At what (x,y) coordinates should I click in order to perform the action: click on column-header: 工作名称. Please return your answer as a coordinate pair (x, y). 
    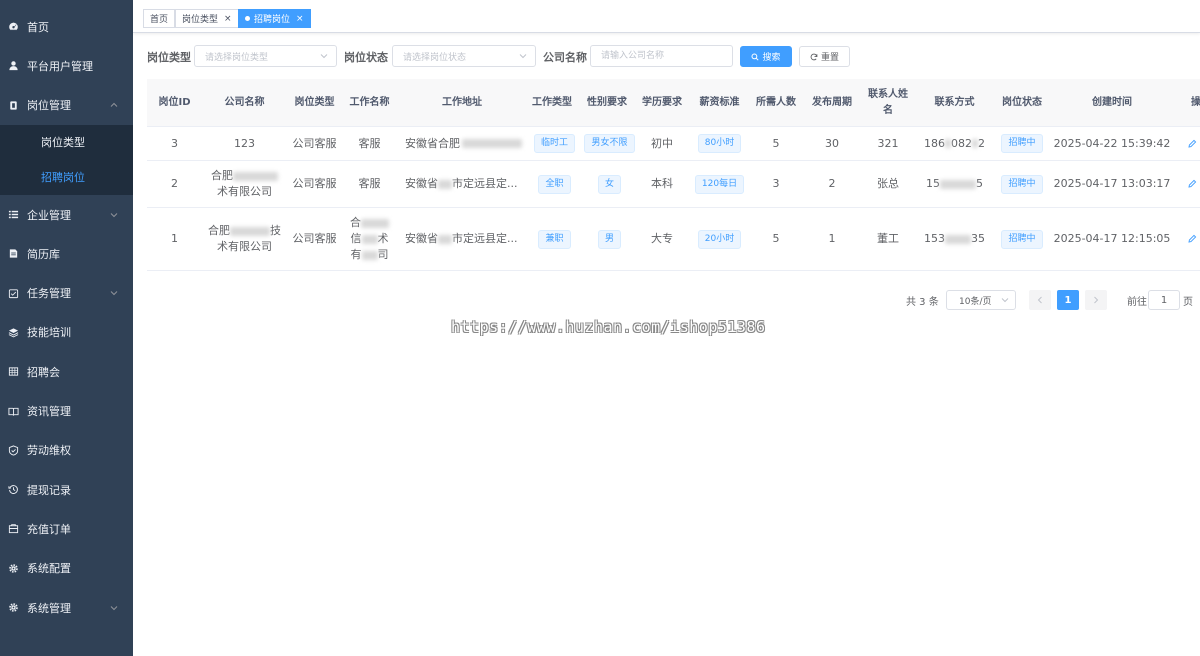
    Looking at the image, I should click on (369, 102).